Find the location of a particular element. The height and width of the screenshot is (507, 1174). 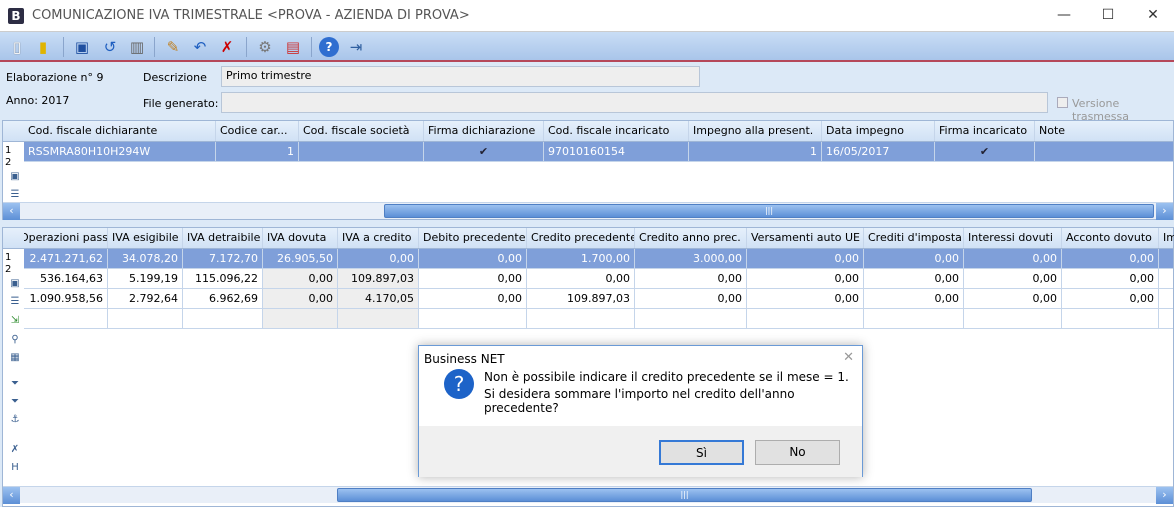

column-header: Debito precedente is located at coordinates (473, 238).